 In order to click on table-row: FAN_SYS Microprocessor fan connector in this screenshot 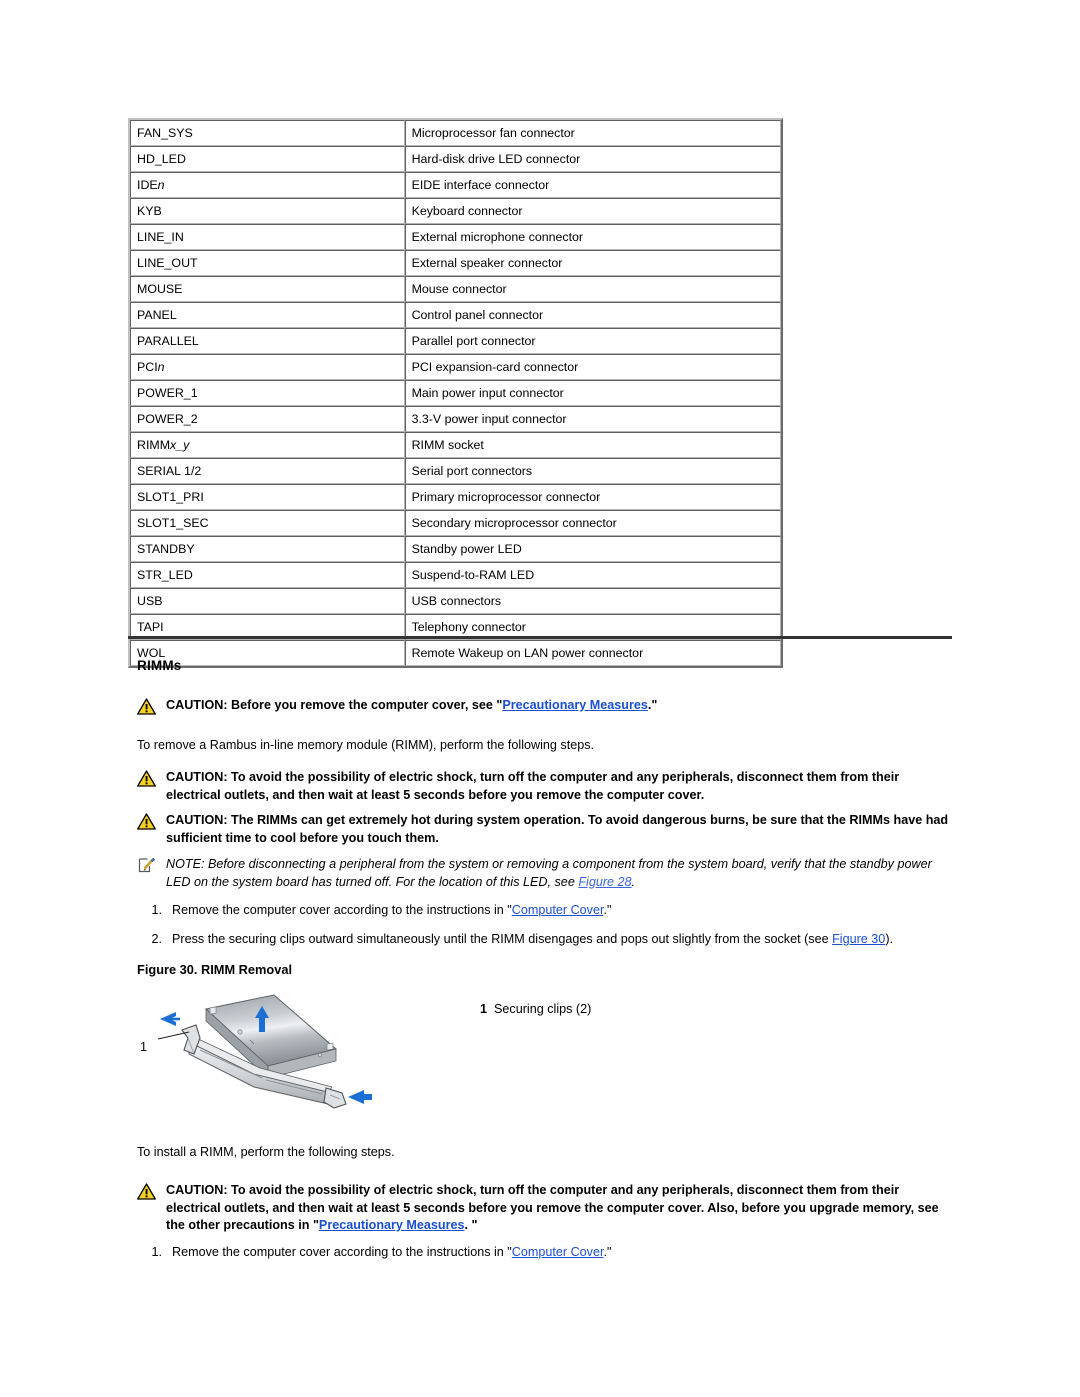, I will do `click(455, 133)`.